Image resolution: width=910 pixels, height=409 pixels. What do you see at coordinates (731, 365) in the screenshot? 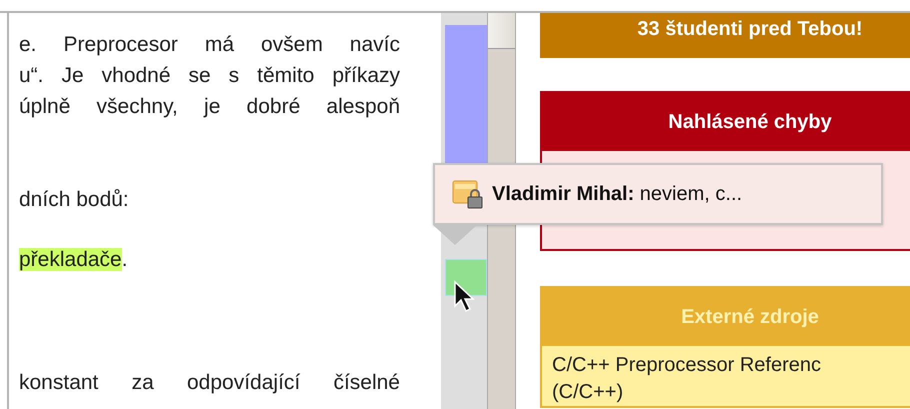
I see `resource-link: C/C++ Preprocessor Referenc` at bounding box center [731, 365].